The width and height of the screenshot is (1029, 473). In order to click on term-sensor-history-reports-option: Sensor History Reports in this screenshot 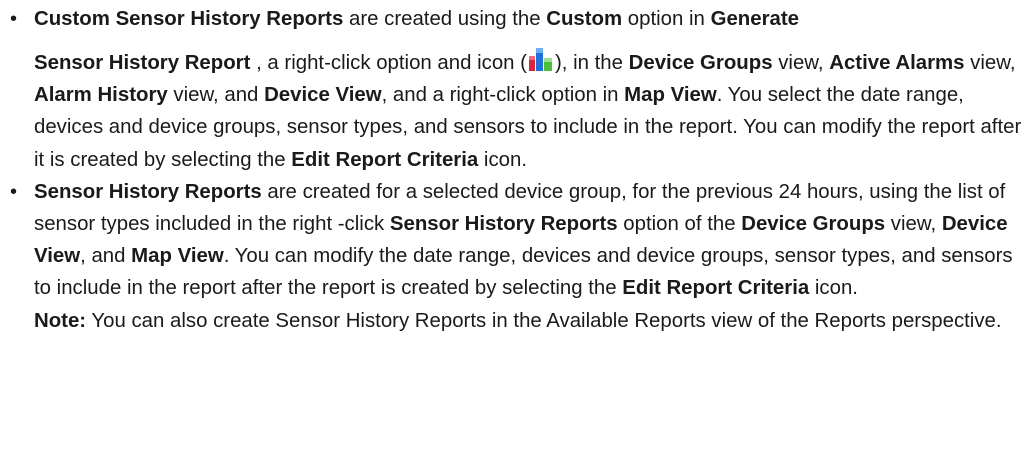, I will do `click(503, 224)`.